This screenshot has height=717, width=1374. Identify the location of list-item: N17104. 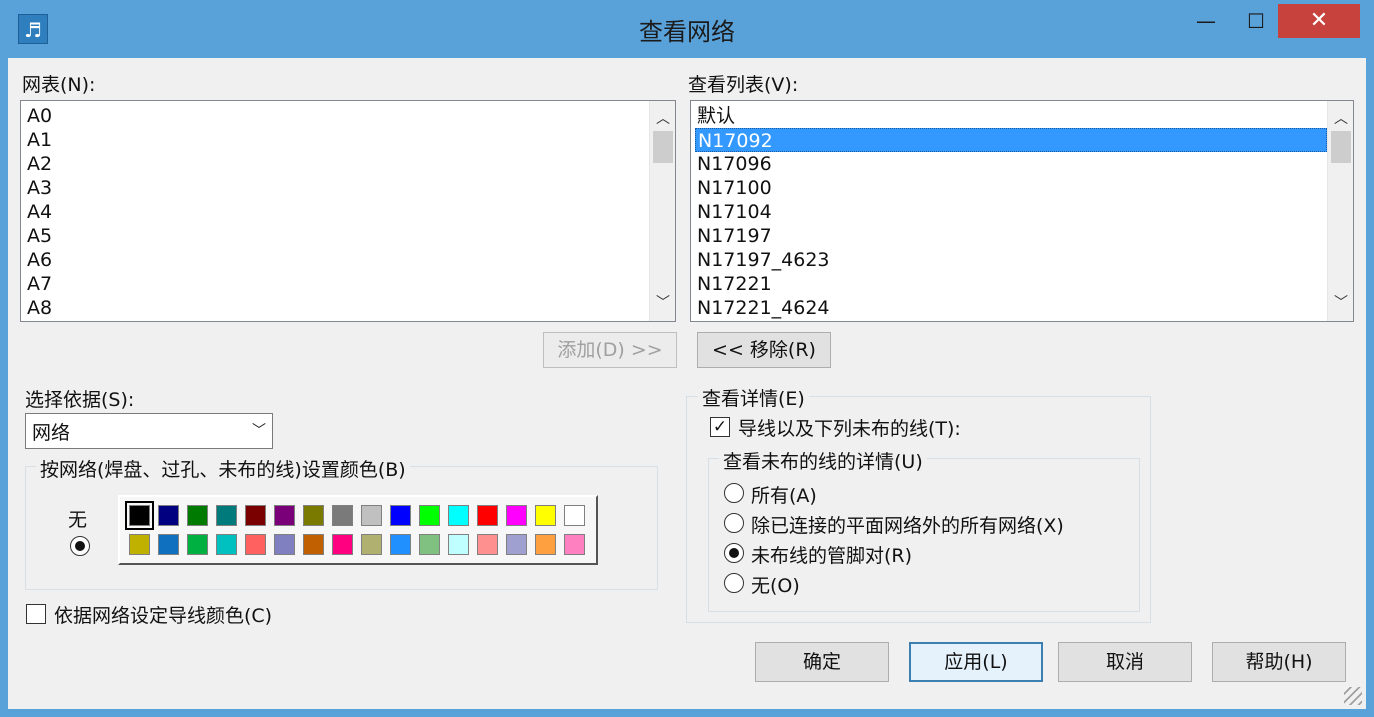
(1011, 212).